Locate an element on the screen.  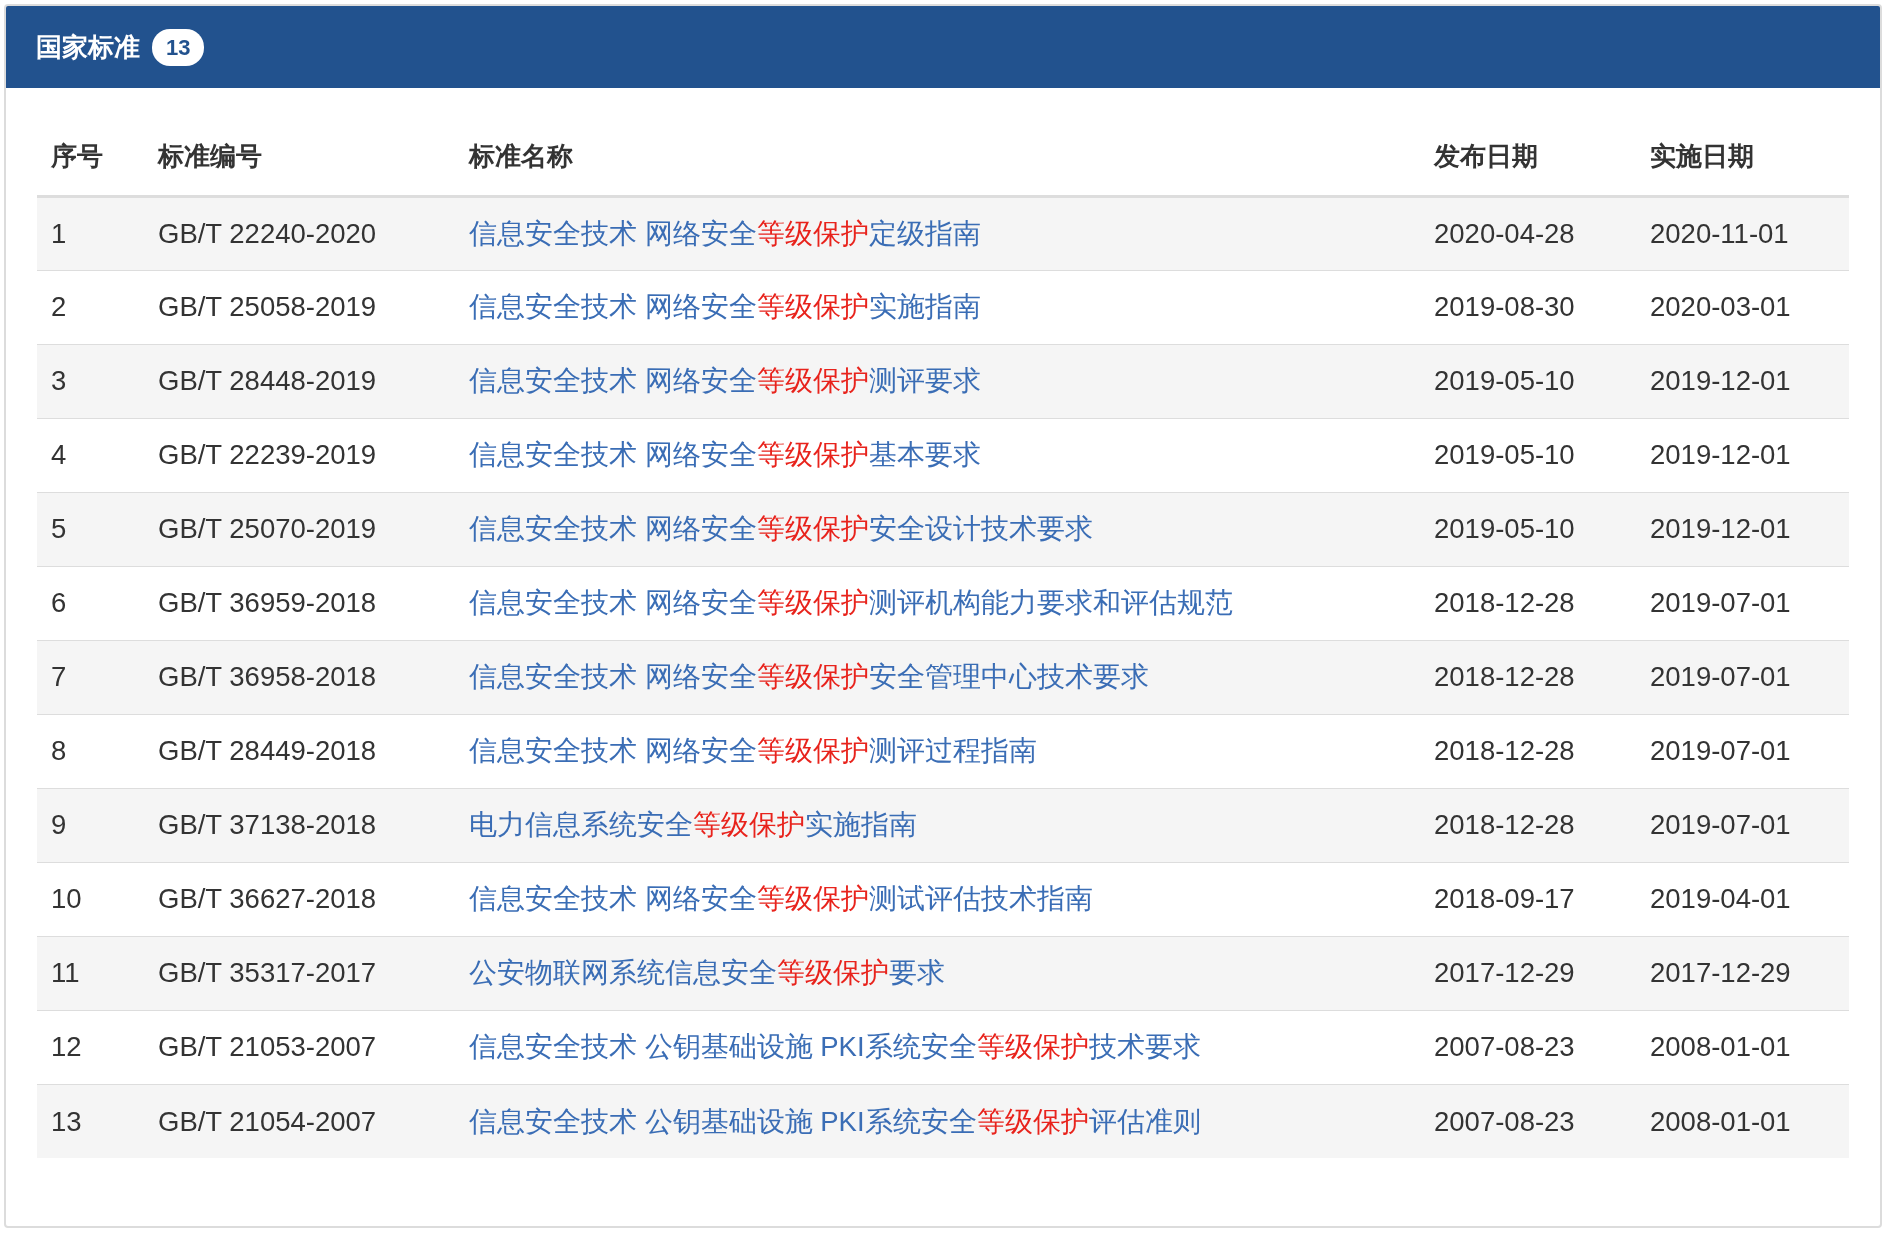
table-cell: GB/T 28448-2019 is located at coordinates (299, 381).